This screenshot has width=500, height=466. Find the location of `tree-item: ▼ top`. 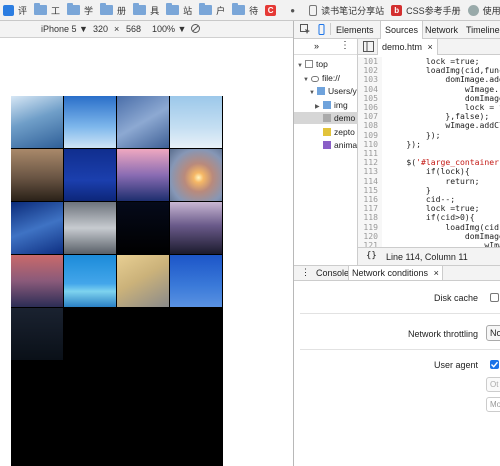

tree-item: ▼ top is located at coordinates (326, 64).